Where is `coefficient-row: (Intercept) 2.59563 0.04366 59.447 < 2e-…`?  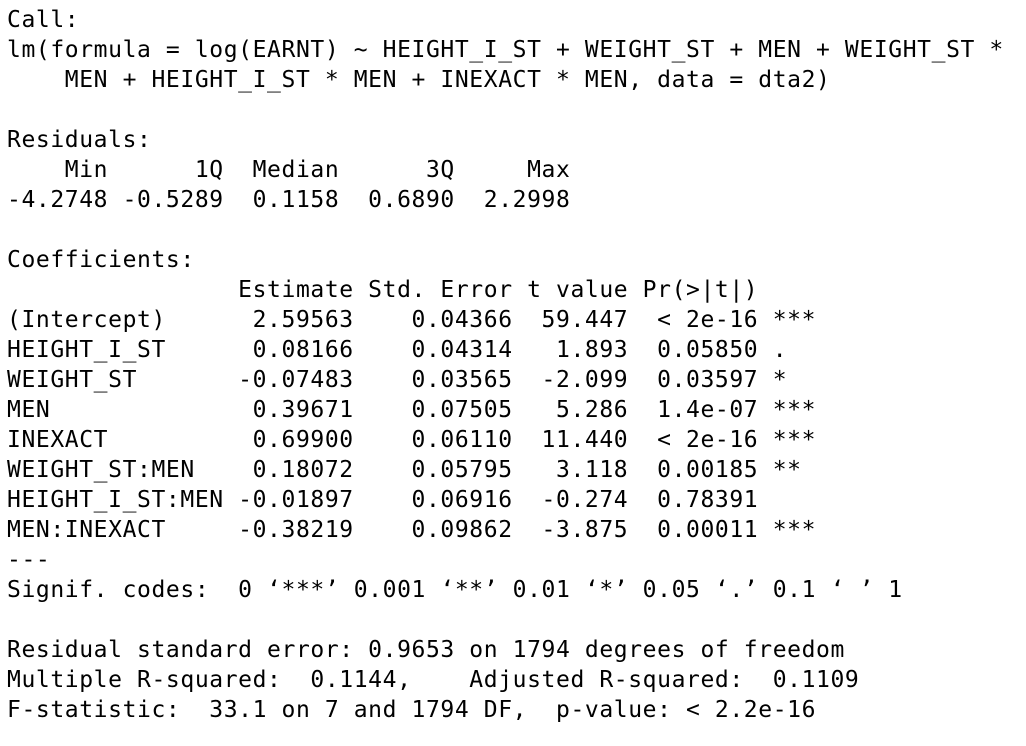
coefficient-row: (Intercept) 2.59563 0.04366 59.447 < 2e-… is located at coordinates (412, 320).